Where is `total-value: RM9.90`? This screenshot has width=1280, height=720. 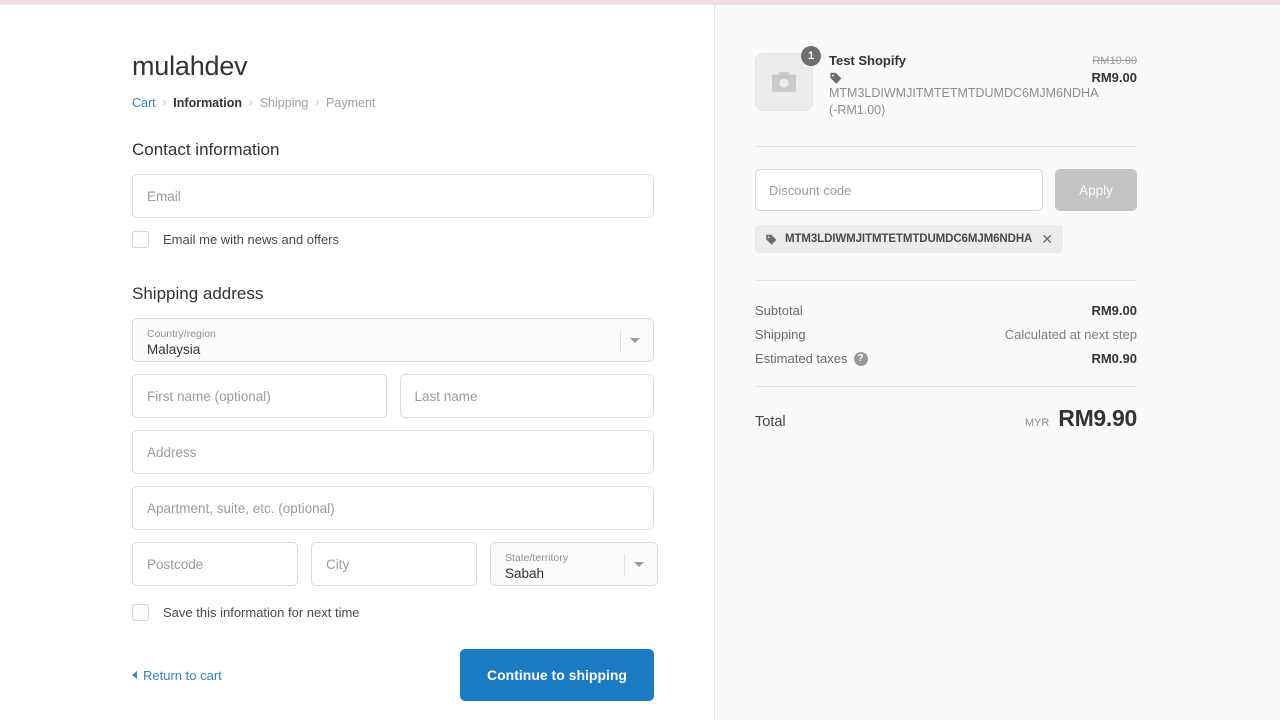 total-value: RM9.90 is located at coordinates (1097, 418).